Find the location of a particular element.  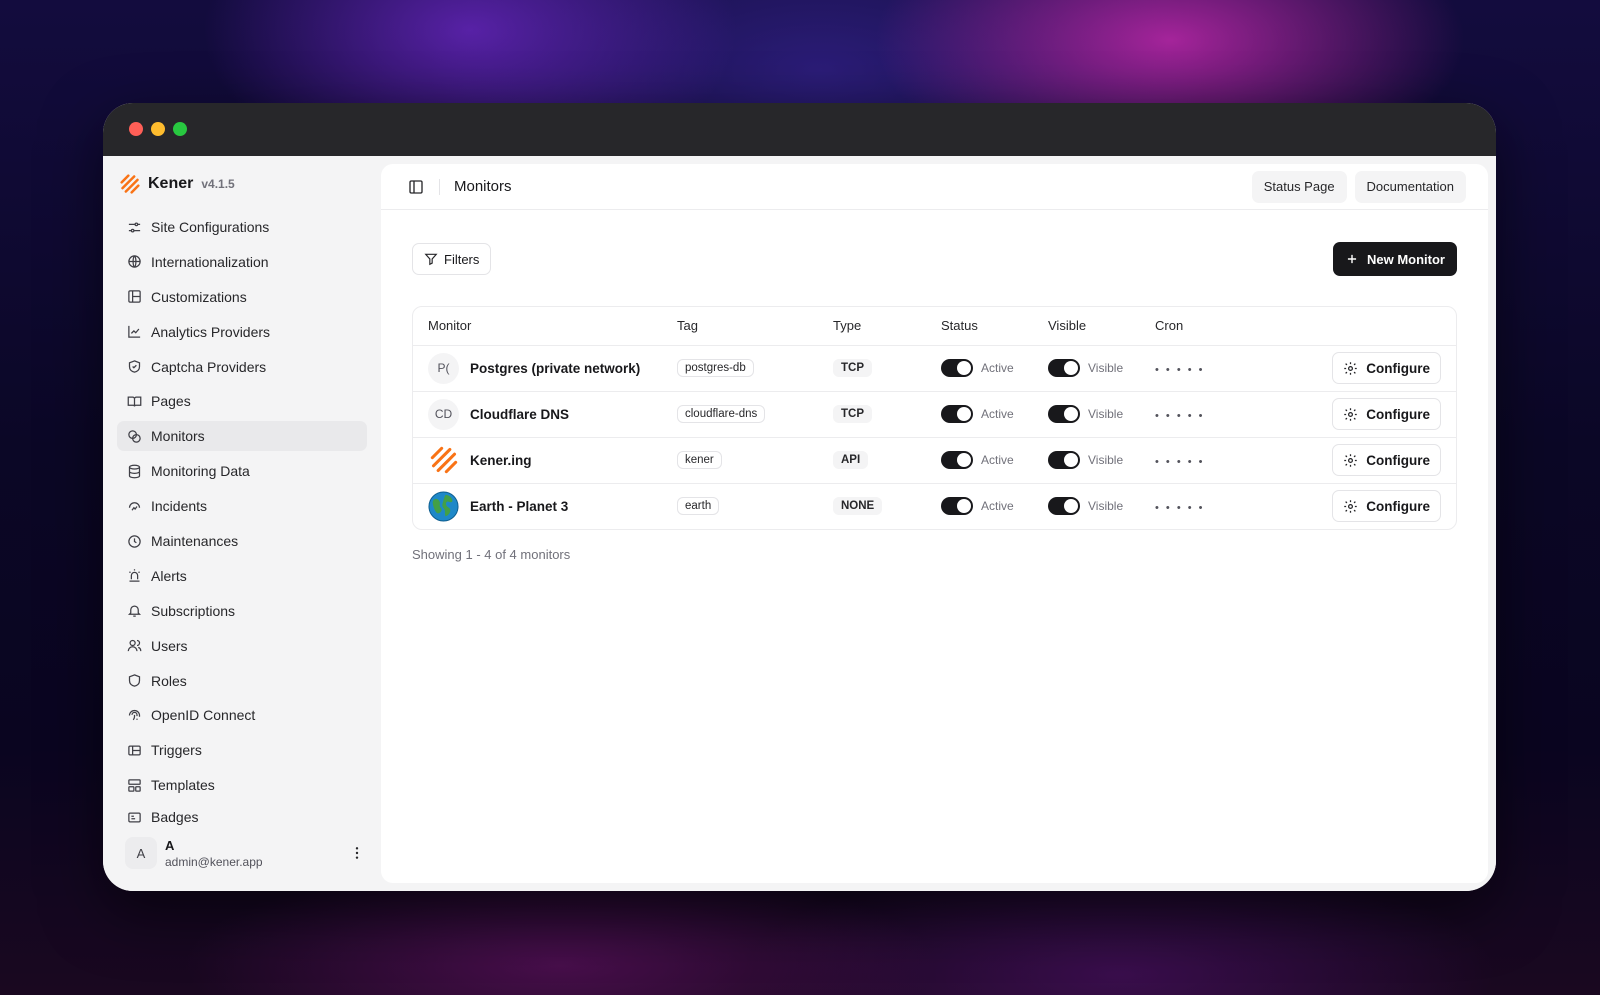

chart-line-icon is located at coordinates (134, 332).